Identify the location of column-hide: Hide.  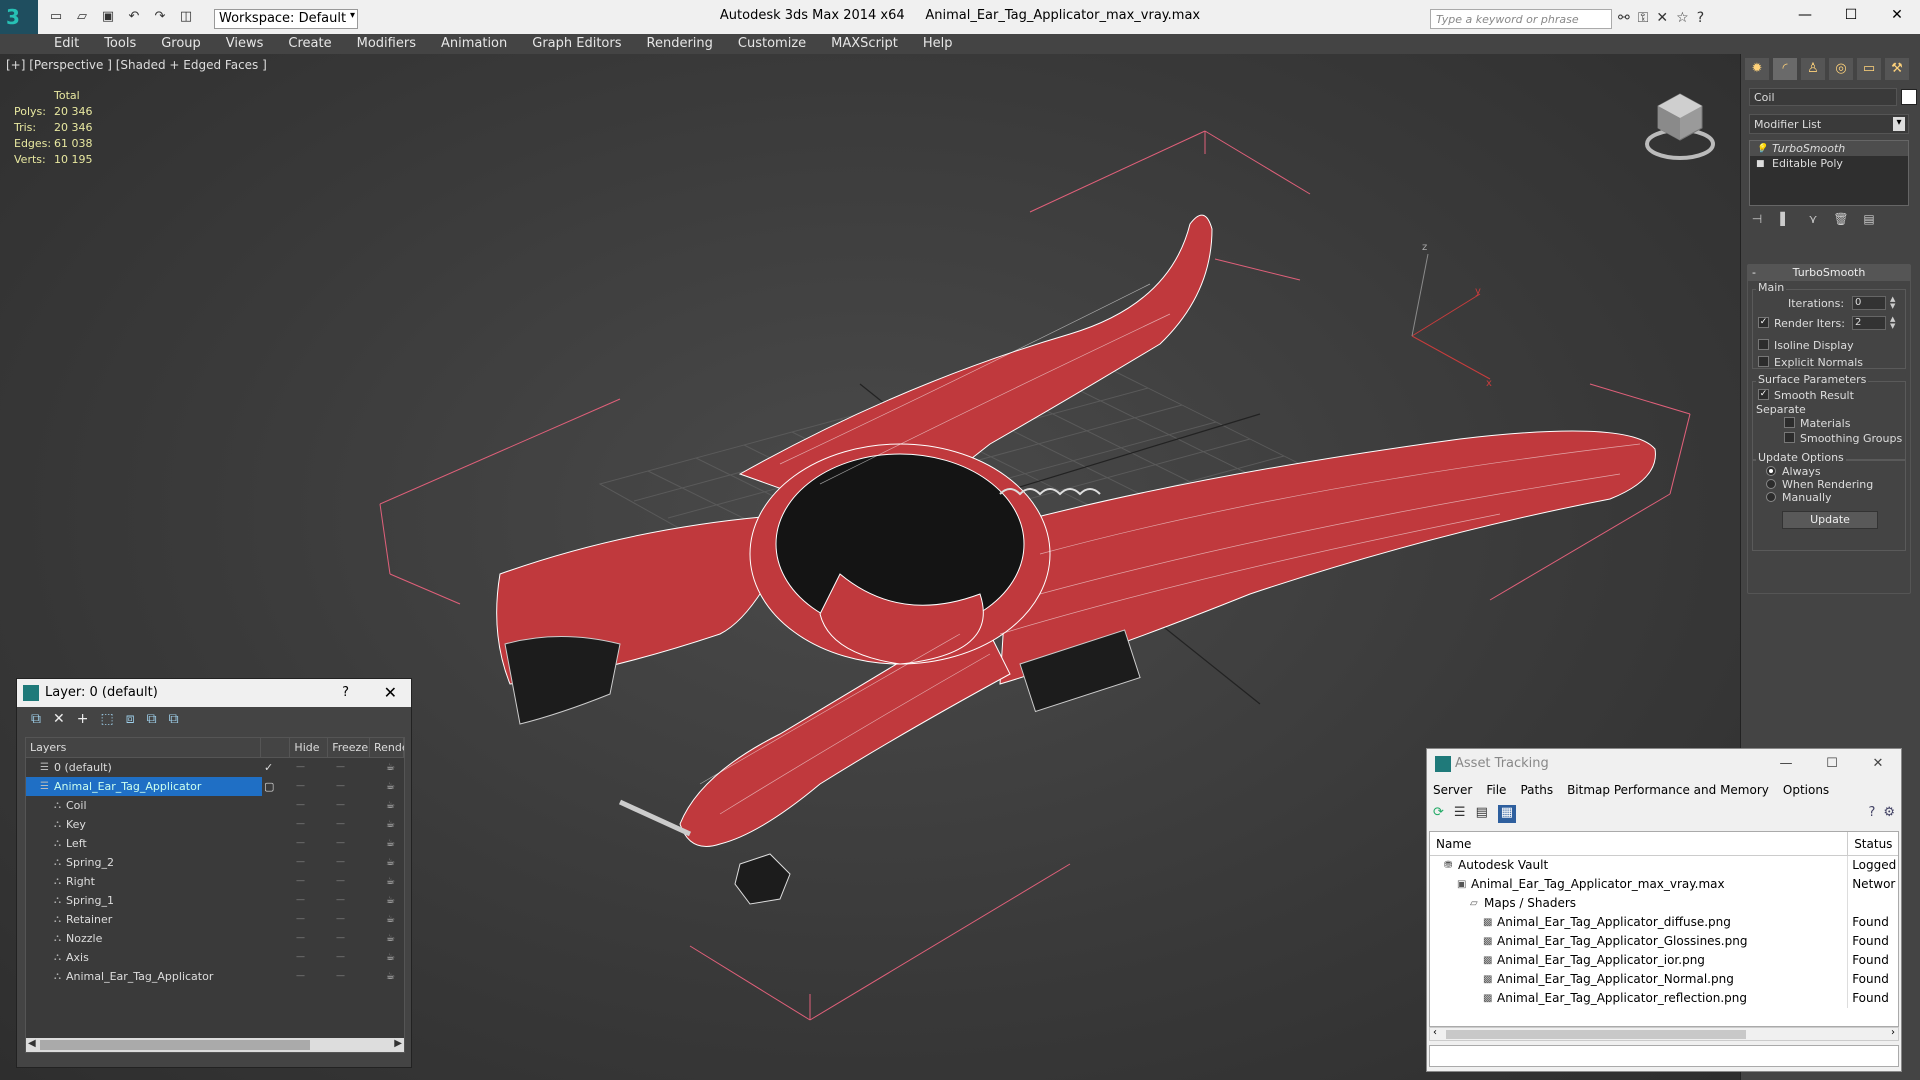
(309, 747).